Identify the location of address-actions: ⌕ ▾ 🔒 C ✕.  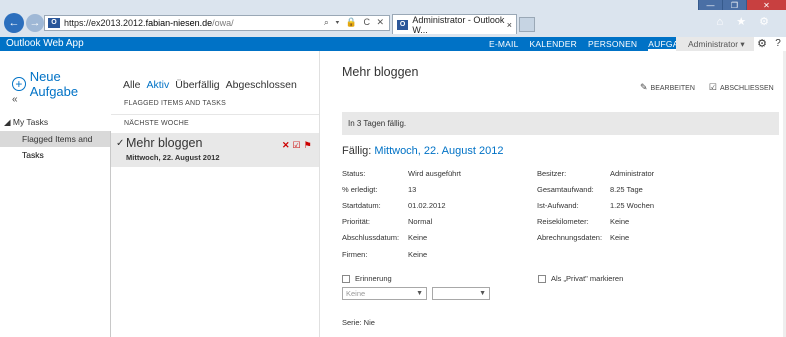
(355, 22).